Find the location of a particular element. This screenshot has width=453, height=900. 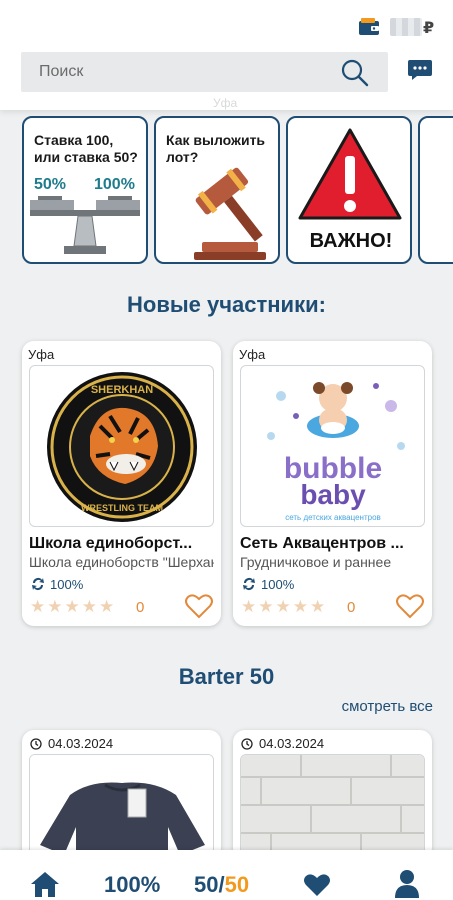

app-header: ₽ Поиск Уфа is located at coordinates (226, 55).